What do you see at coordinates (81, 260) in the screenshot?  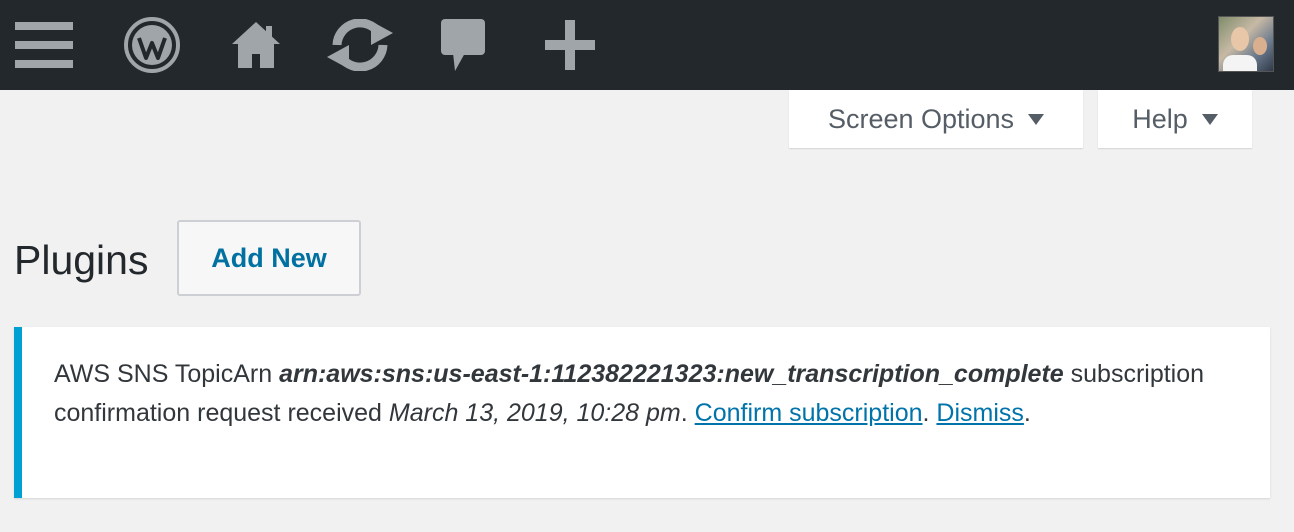 I see `page-title: Plugins` at bounding box center [81, 260].